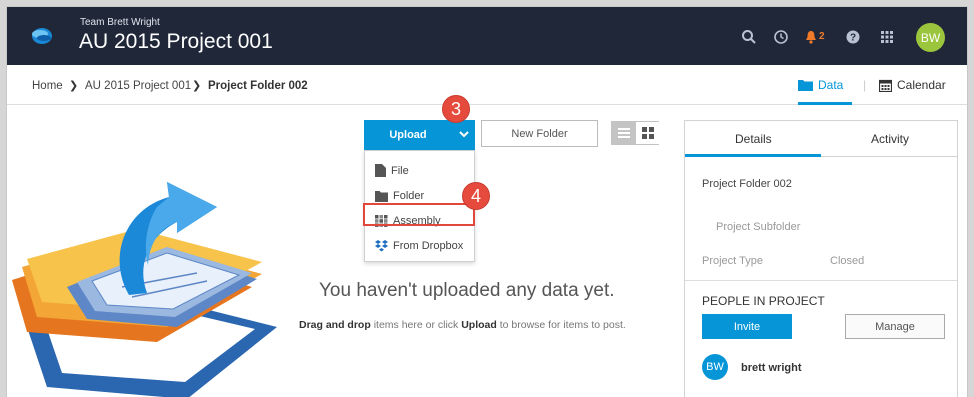 This screenshot has height=397, width=974. I want to click on instruction-text: items here or click, so click(416, 325).